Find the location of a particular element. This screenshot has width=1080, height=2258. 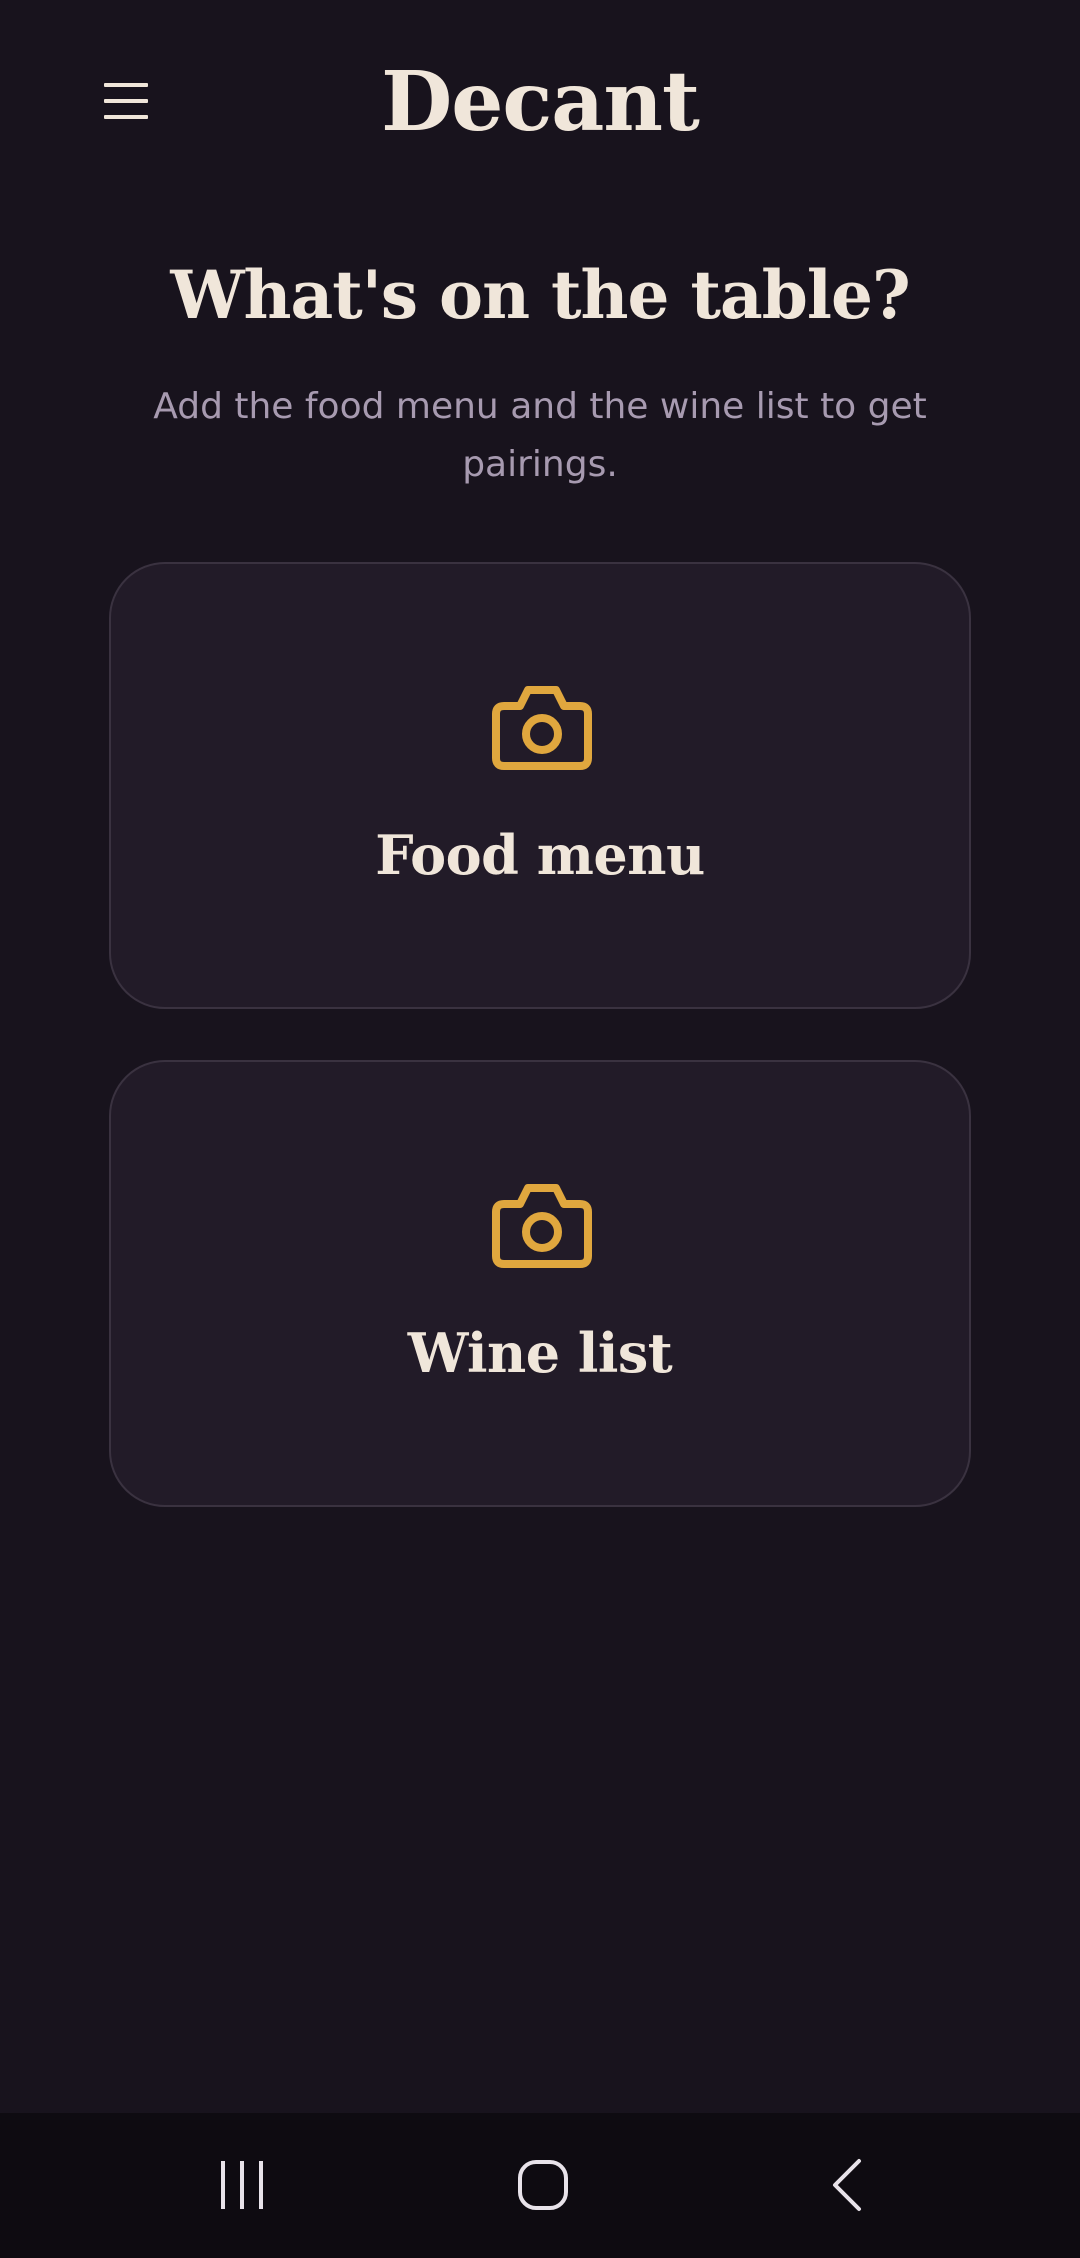

home-button is located at coordinates (543, 2185).